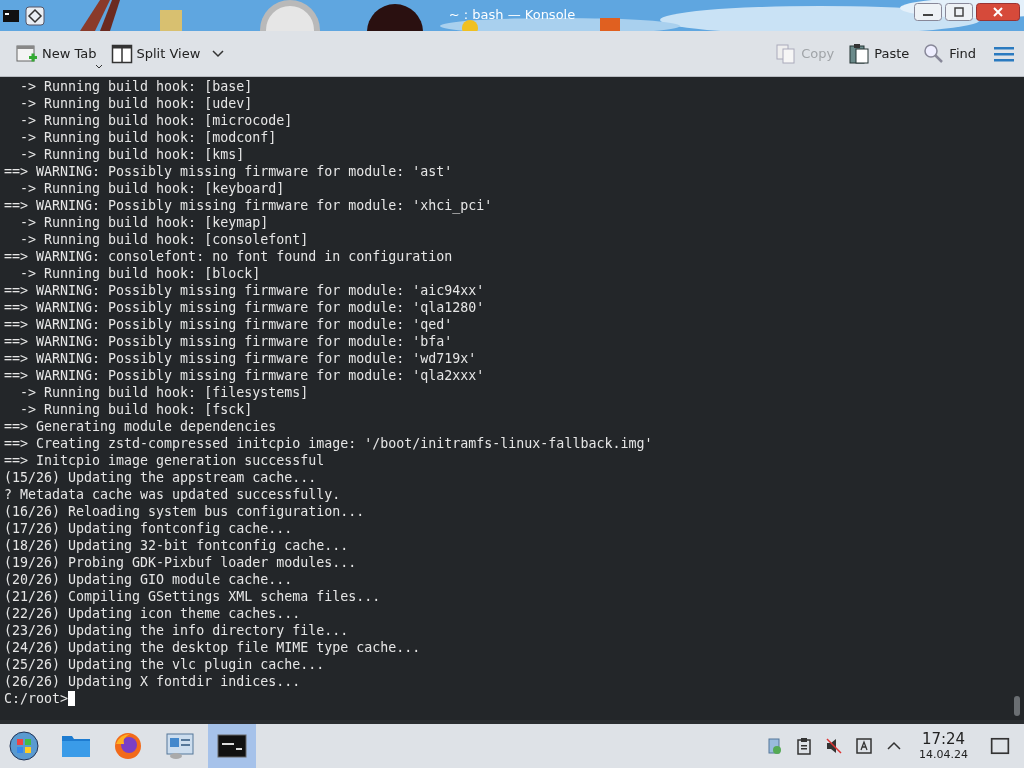 The image size is (1024, 768). Describe the element at coordinates (229, 341) in the screenshot. I see `terminal-line: ==> WARNING: Possibly missing firmware for module: 'bfa'` at that location.